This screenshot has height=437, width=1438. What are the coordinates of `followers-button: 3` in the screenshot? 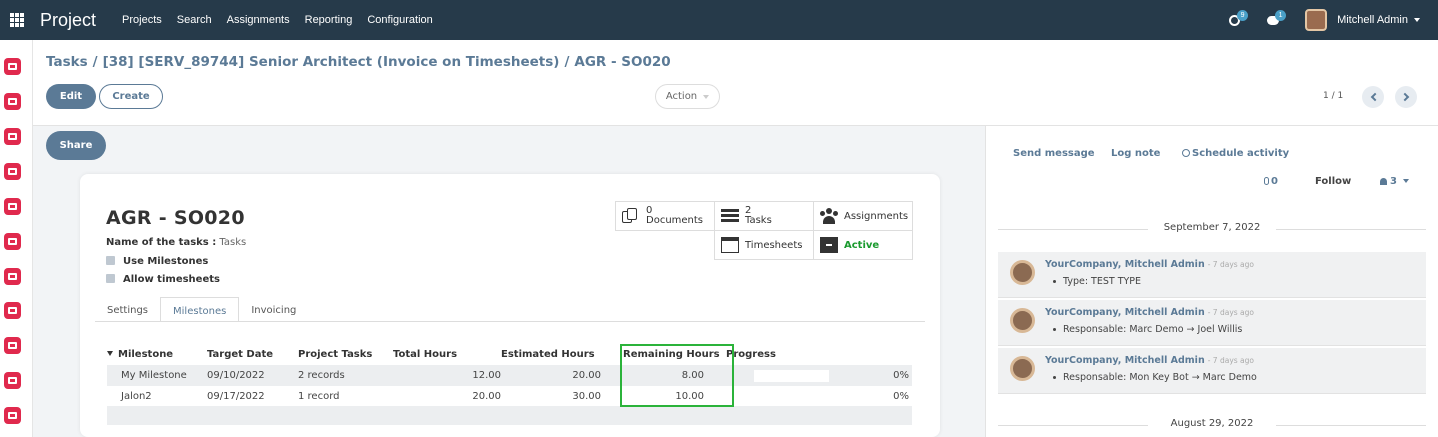 It's located at (1394, 181).